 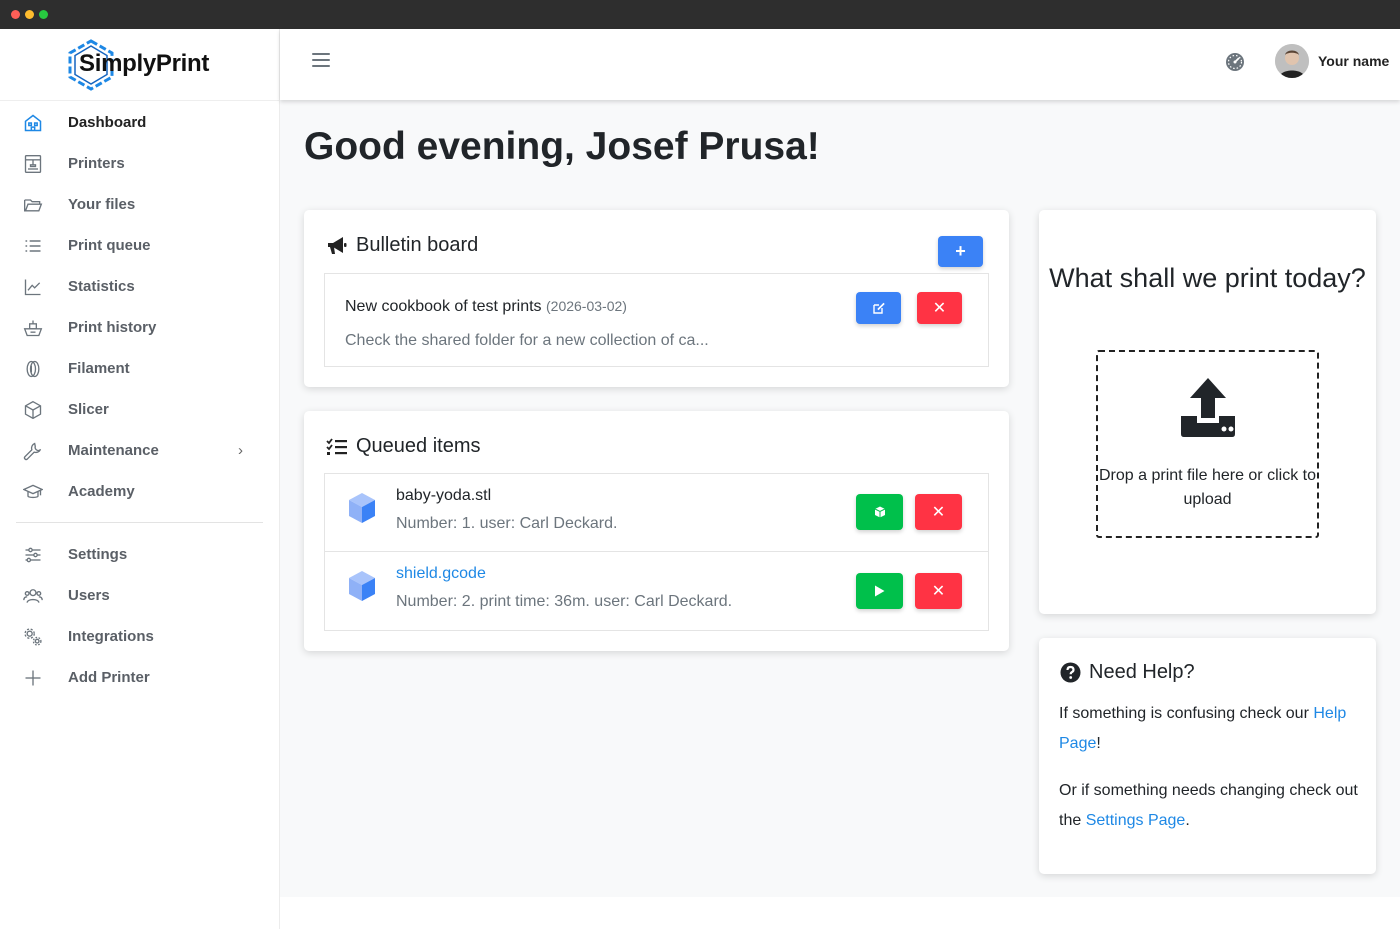 What do you see at coordinates (840, 64) in the screenshot?
I see `topbar: Your name` at bounding box center [840, 64].